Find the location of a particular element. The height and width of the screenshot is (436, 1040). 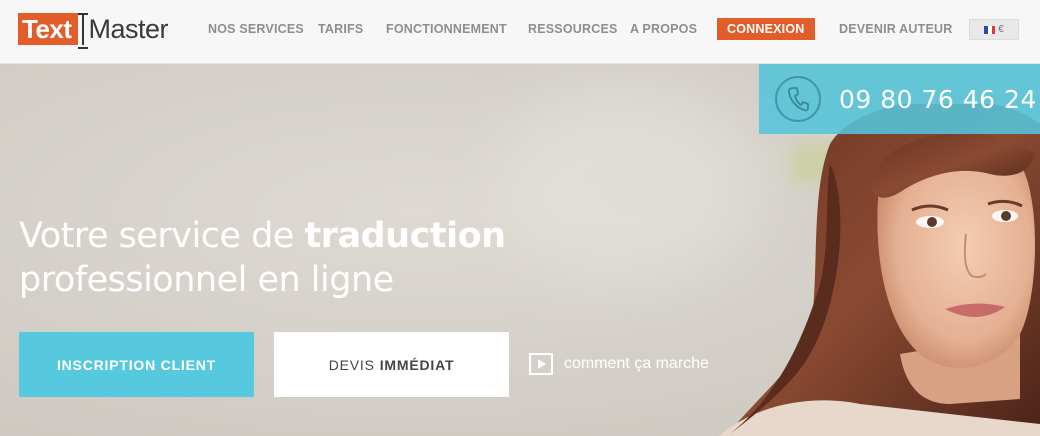

devis-label: DEVIS is located at coordinates (351, 364).